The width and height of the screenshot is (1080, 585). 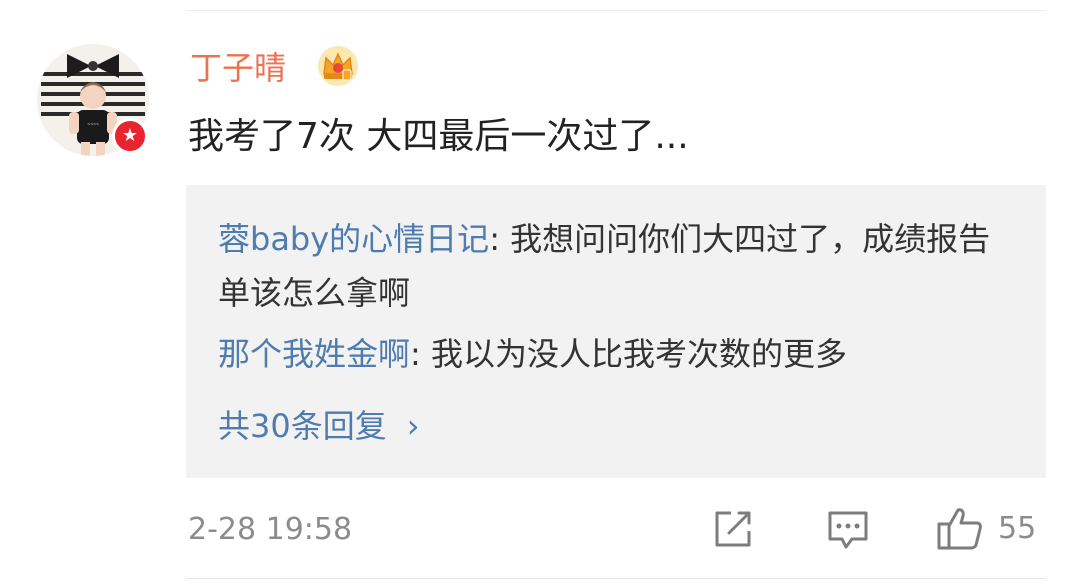 What do you see at coordinates (996, 529) in the screenshot?
I see `like-button: 55` at bounding box center [996, 529].